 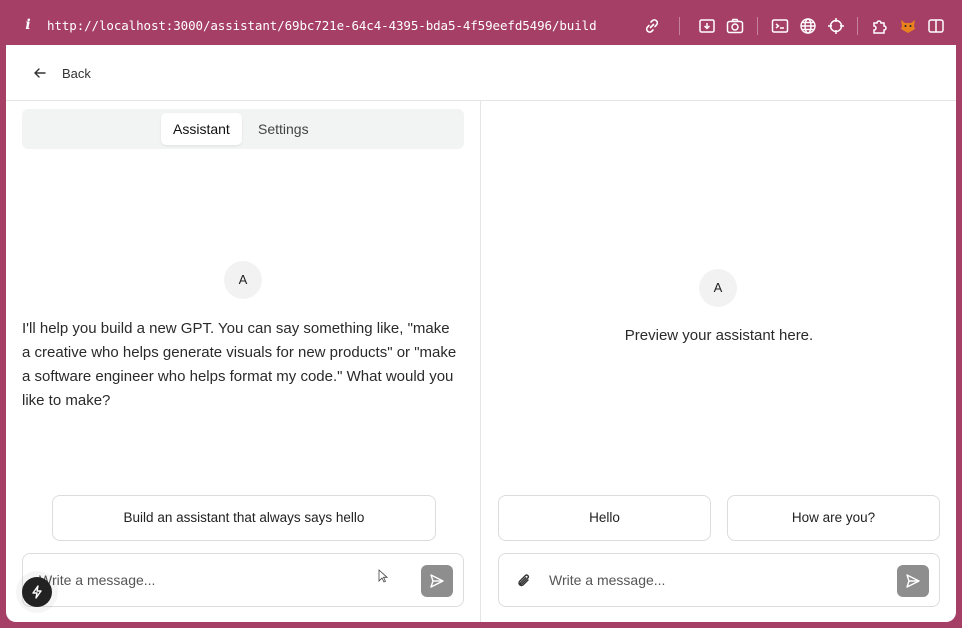 What do you see at coordinates (836, 26) in the screenshot?
I see `crosshair-icon` at bounding box center [836, 26].